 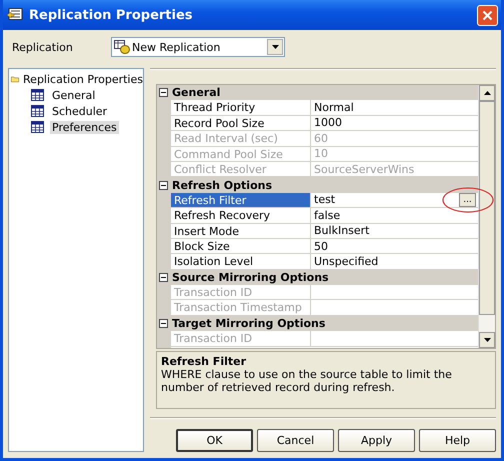 I want to click on window-icon, so click(x=15, y=15).